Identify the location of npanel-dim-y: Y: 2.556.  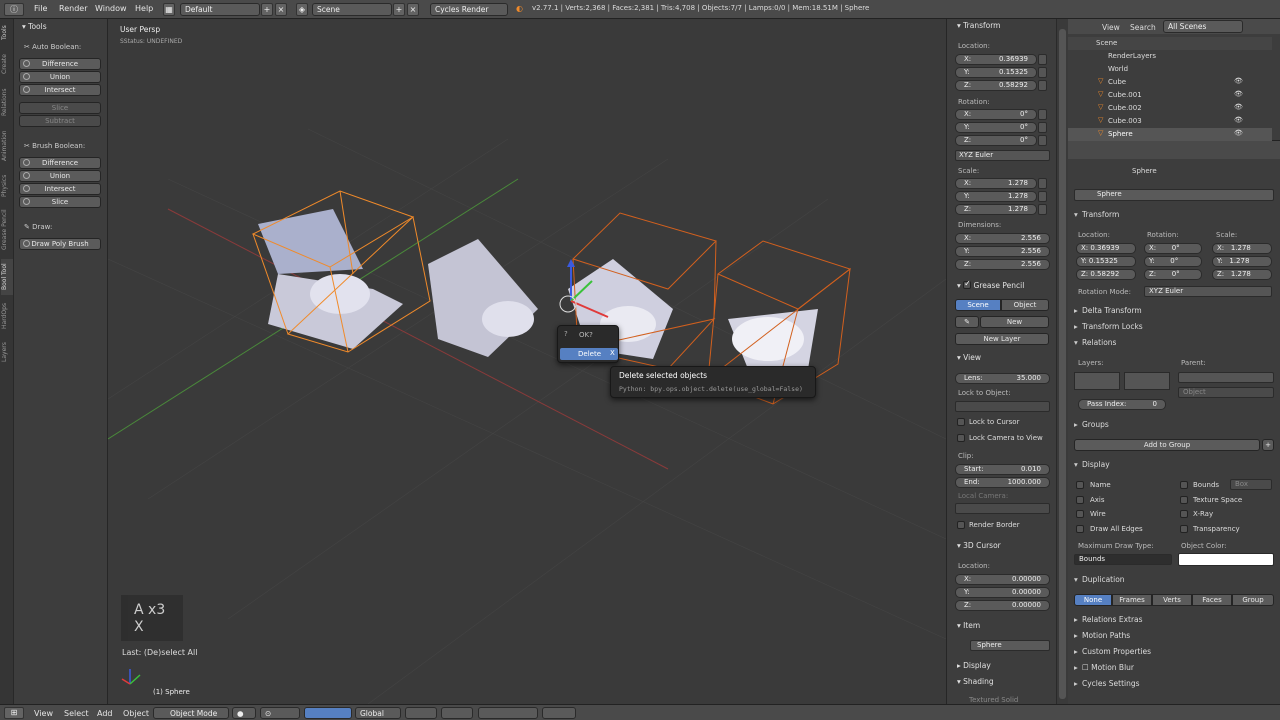
(1002, 251).